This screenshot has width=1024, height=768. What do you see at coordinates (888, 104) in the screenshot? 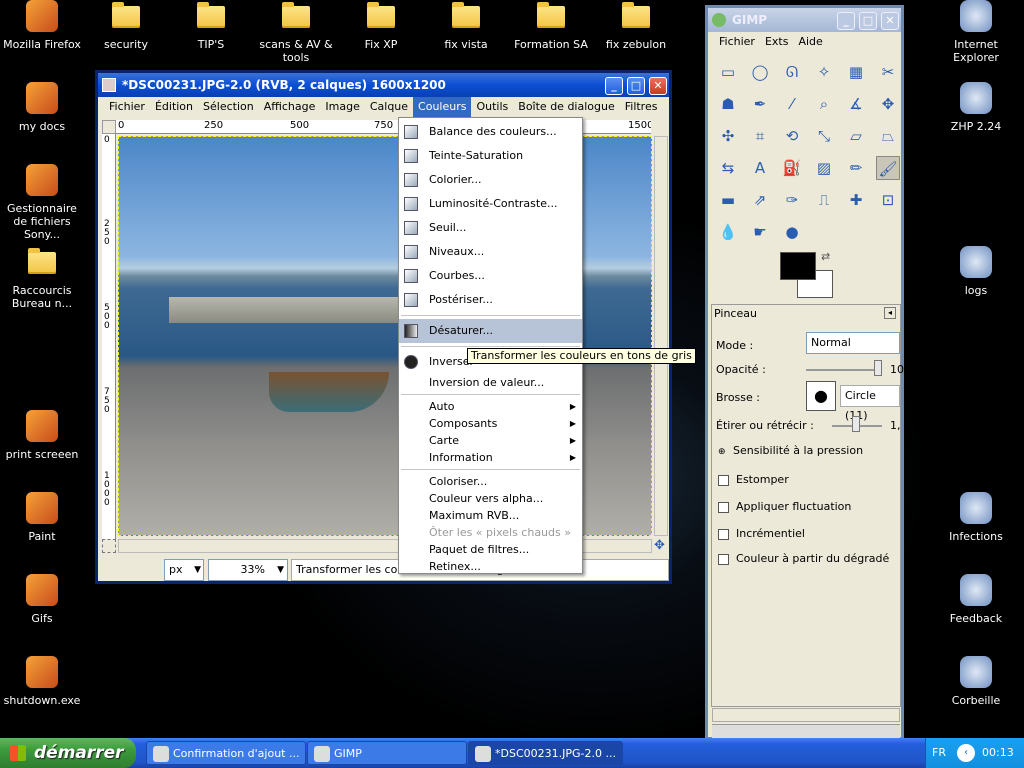
I see `move-icon: ✥` at bounding box center [888, 104].